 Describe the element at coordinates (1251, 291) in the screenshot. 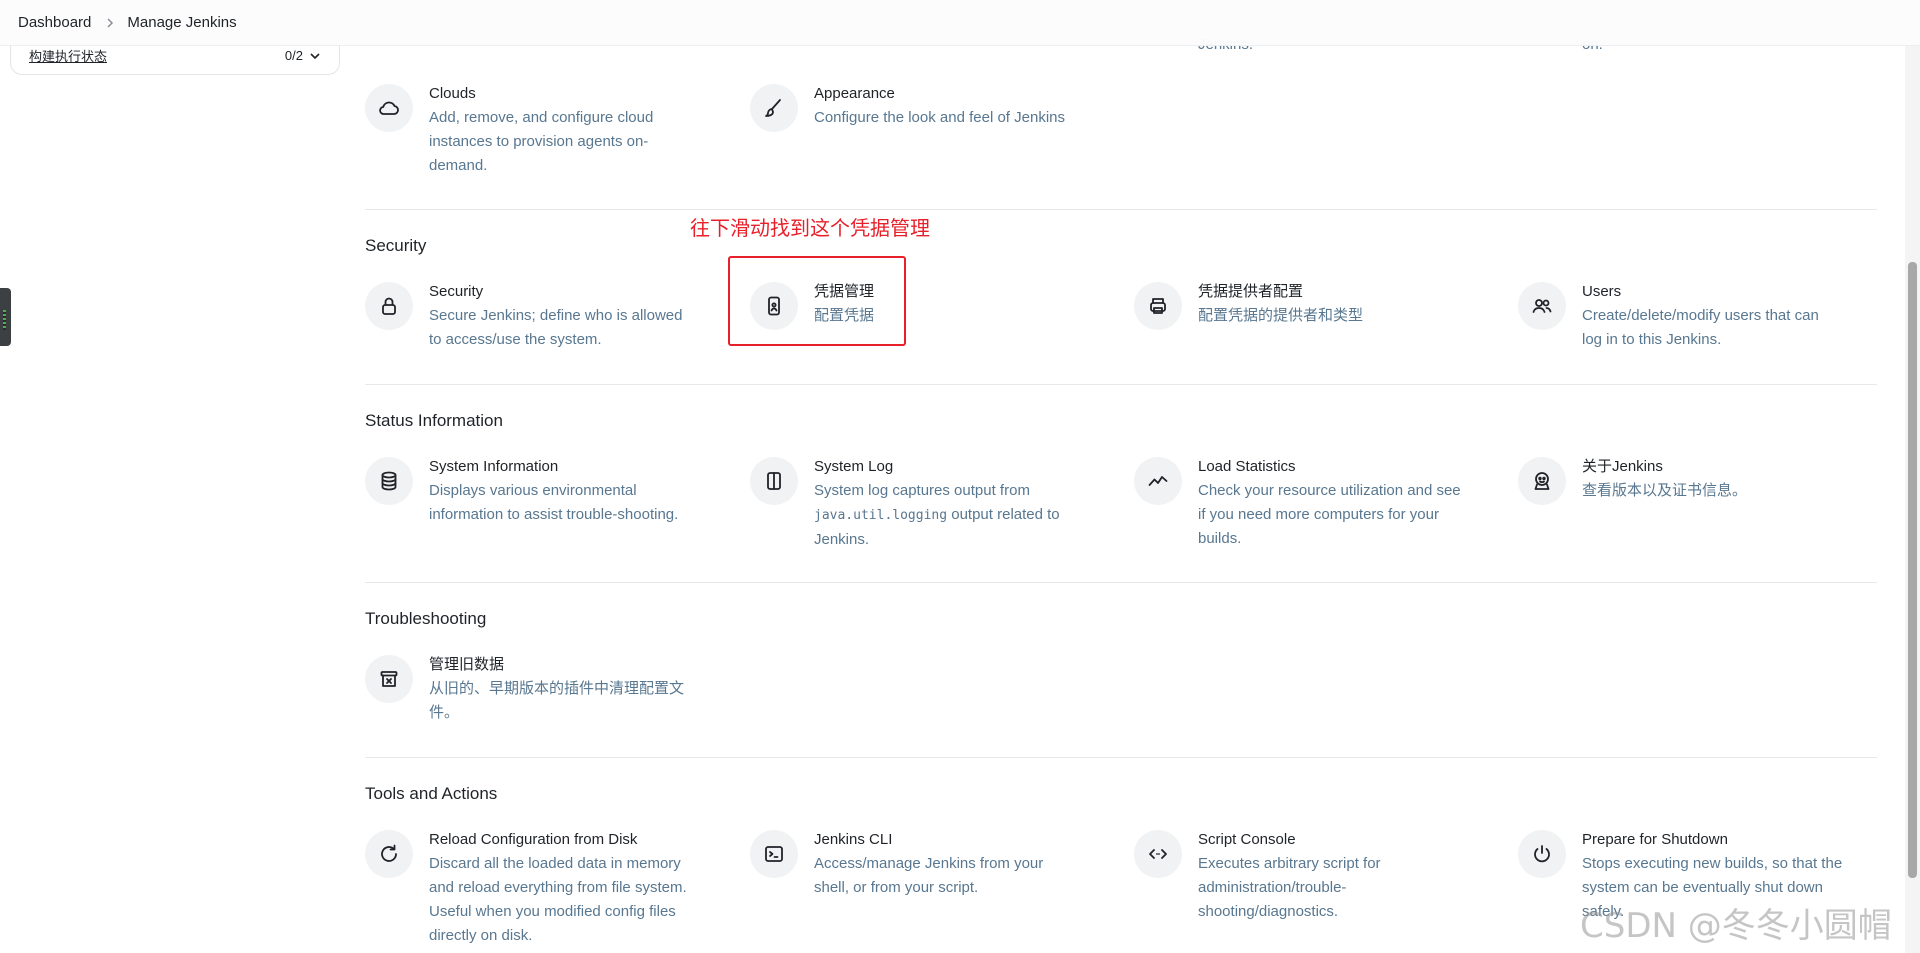

I see `item-title: 凭据提供者配置` at that location.